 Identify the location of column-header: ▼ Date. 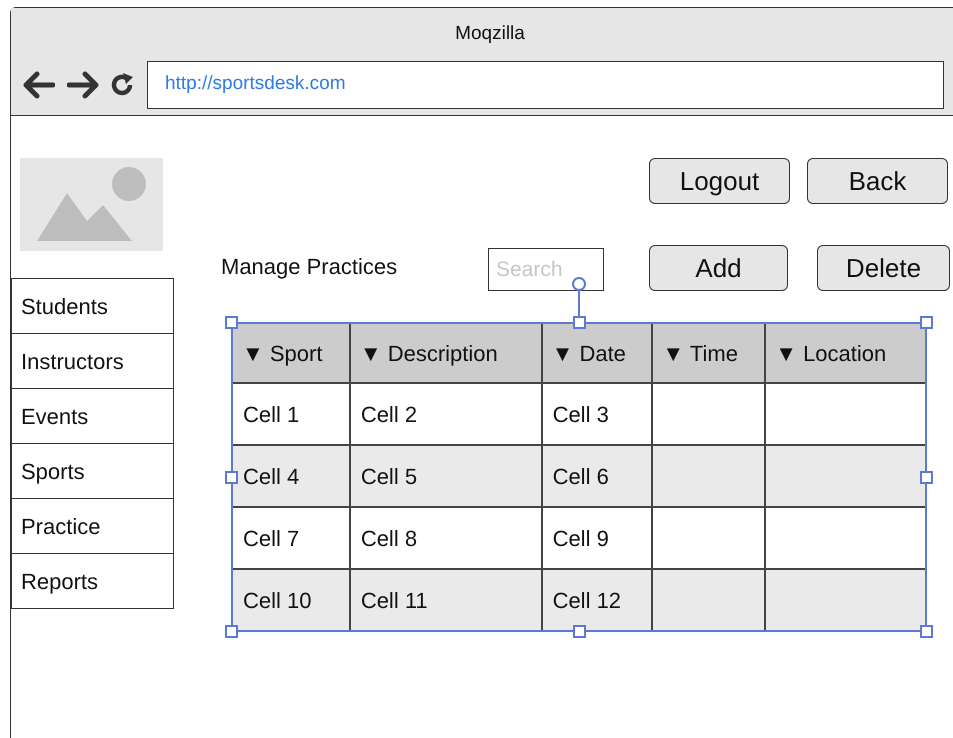
(597, 353).